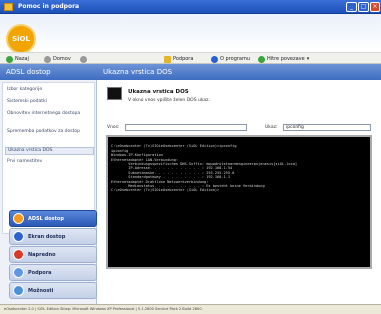 This screenshot has width=381, height=314. I want to click on title-bar: Pomoc in podpora _ □ ×, so click(190, 7).